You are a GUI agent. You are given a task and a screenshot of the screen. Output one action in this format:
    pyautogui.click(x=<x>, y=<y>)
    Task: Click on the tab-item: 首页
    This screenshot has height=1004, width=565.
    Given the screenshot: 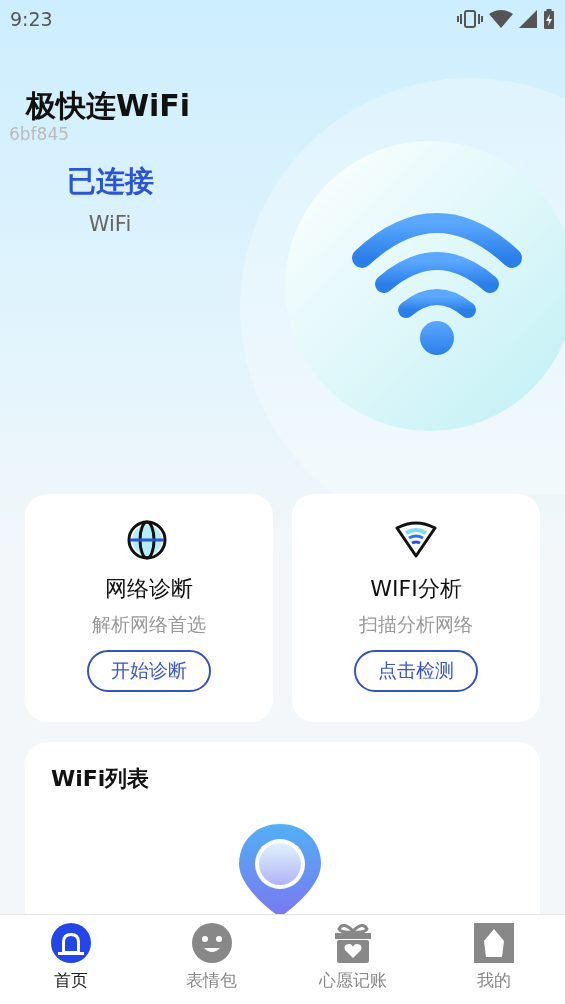 What is the action you would take?
    pyautogui.click(x=71, y=959)
    